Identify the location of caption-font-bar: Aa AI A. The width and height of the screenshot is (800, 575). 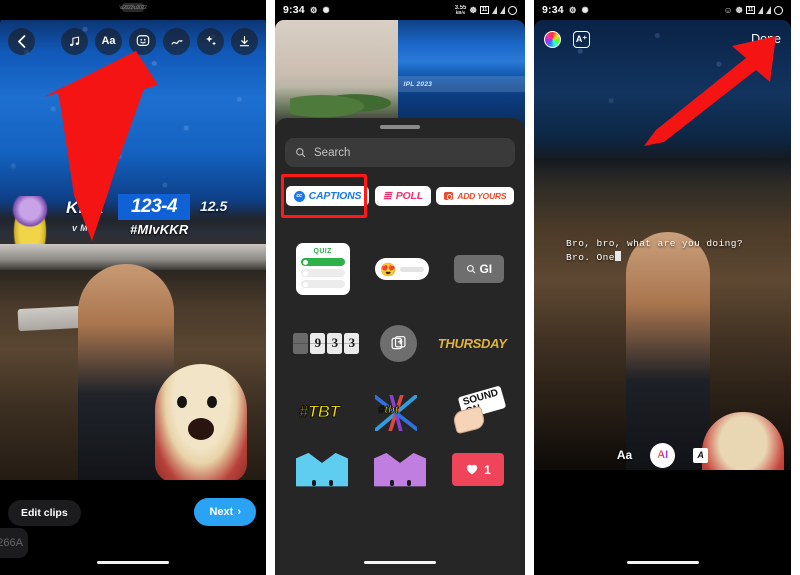
(662, 455).